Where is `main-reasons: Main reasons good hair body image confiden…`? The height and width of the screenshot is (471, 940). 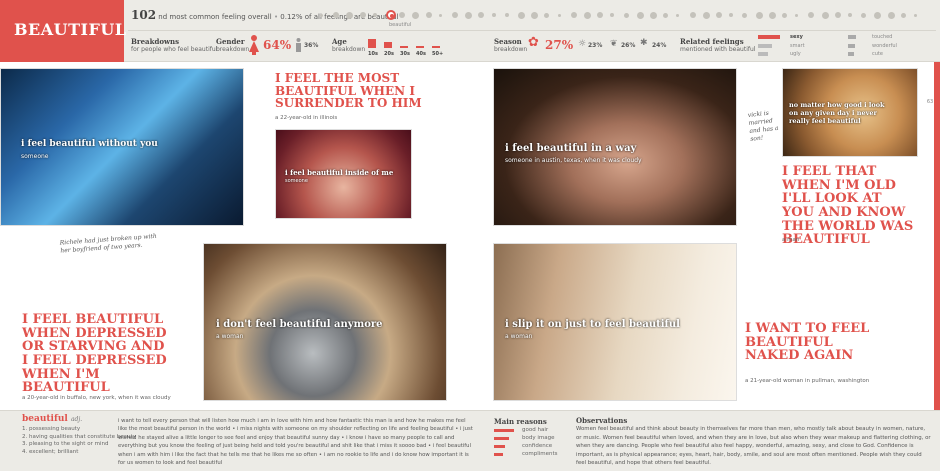
main-reasons: Main reasons good hair body image confiden… is located at coordinates (526, 437).